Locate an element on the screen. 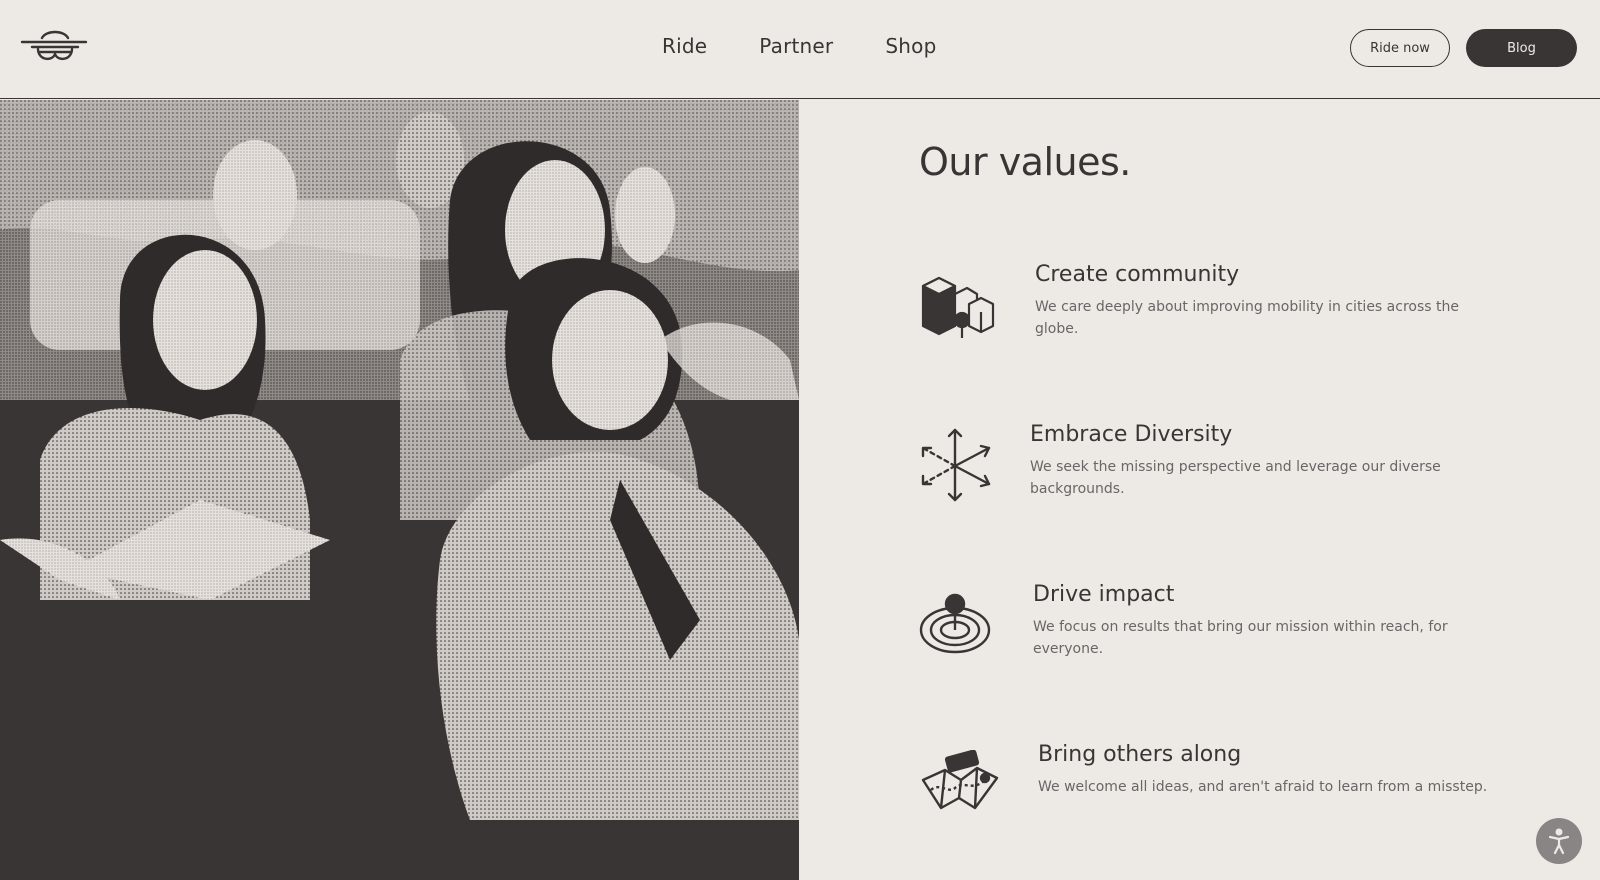  value-title: Embrace Diversity is located at coordinates (1131, 434).